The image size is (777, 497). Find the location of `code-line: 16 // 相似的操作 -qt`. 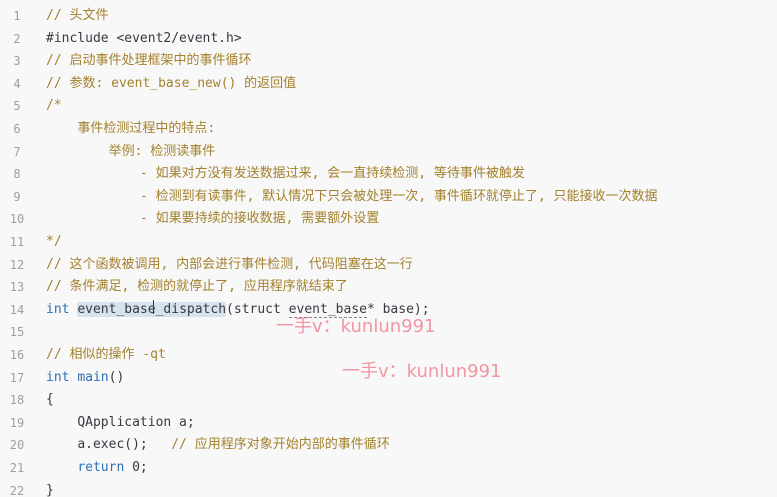

code-line: 16 // 相似的操作 -qt is located at coordinates (388, 355).